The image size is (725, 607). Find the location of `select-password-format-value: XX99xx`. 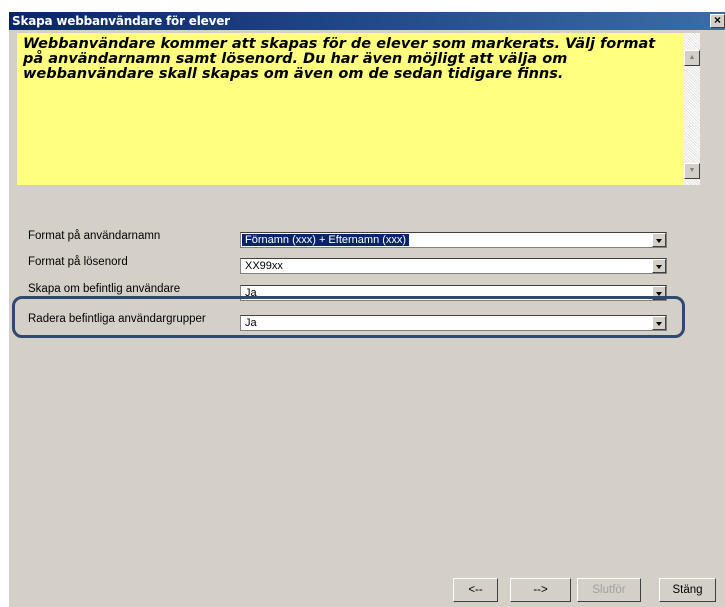

select-password-format-value: XX99xx is located at coordinates (264, 266).